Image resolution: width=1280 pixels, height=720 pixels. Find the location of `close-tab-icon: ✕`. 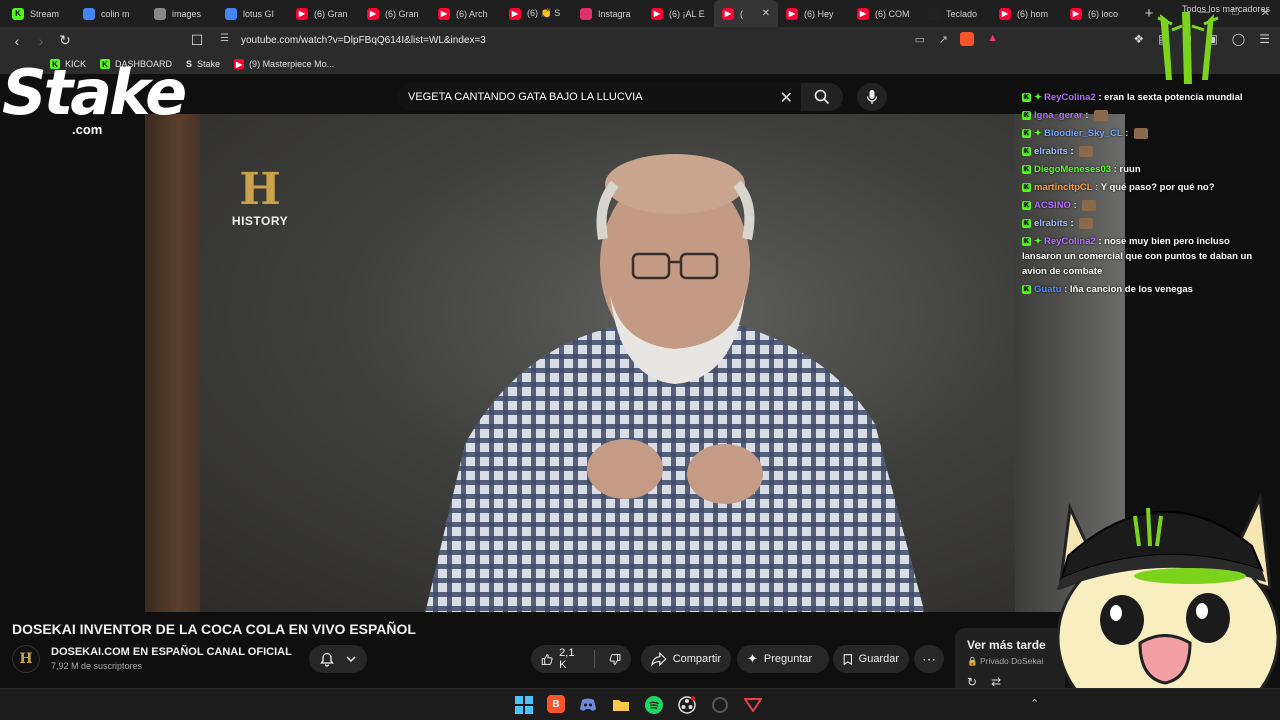

close-tab-icon: ✕ is located at coordinates (766, 13).